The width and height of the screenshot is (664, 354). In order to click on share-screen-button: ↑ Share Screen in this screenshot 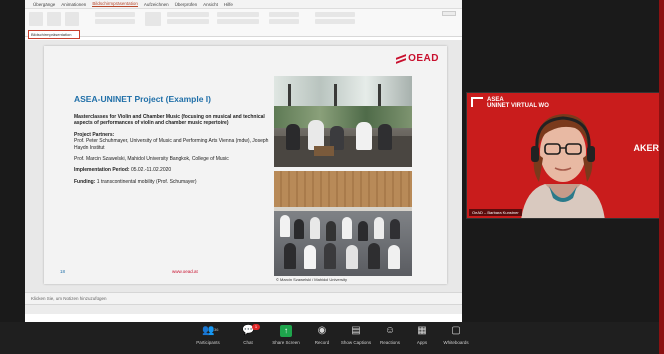, I will do `click(286, 338)`.